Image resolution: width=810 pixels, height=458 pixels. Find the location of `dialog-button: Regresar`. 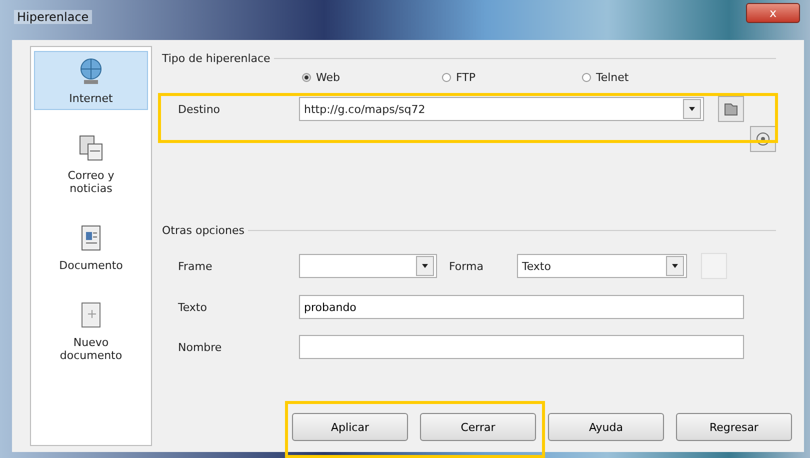

dialog-button: Regresar is located at coordinates (734, 427).